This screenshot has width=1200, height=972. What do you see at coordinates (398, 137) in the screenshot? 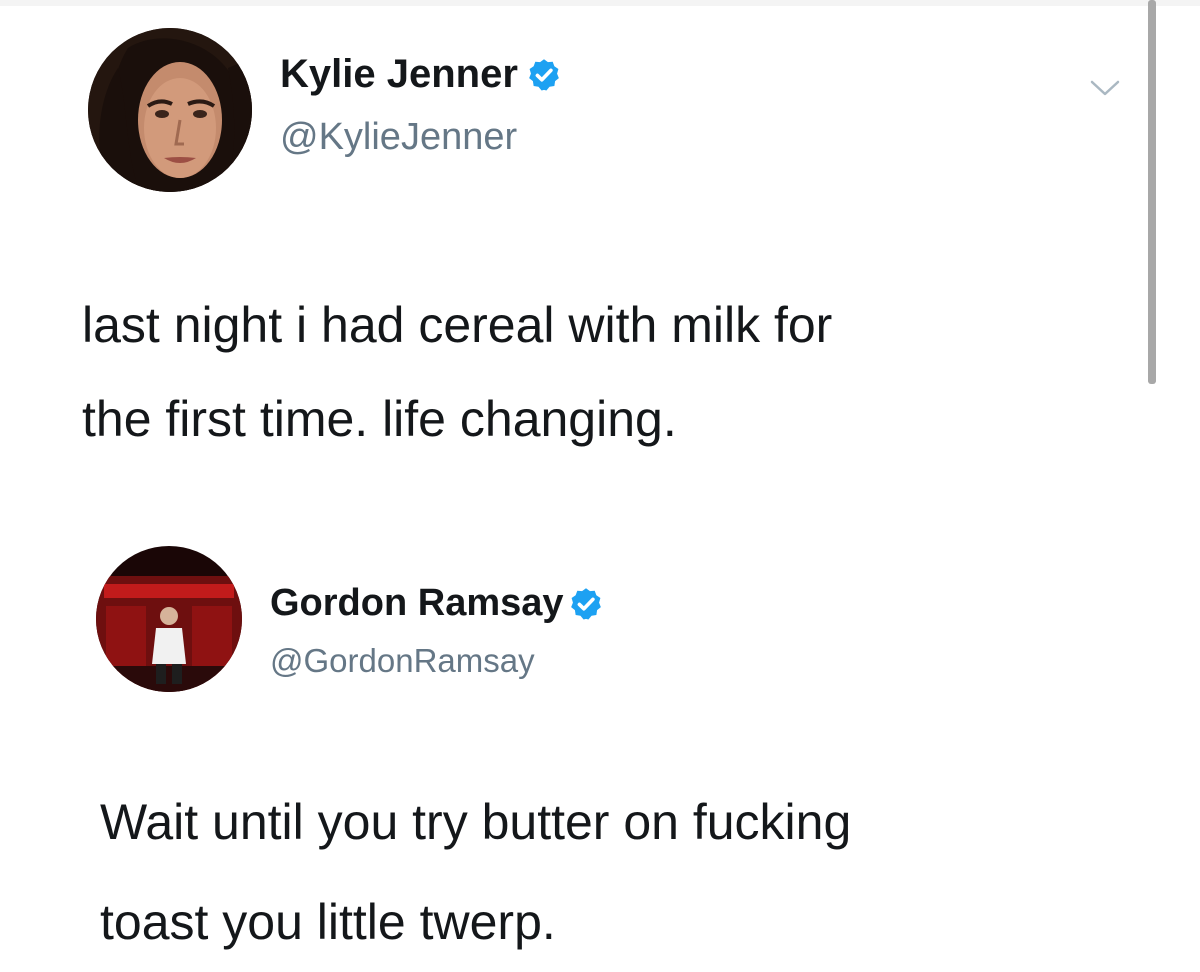
I see `handle: @KylieJenner` at bounding box center [398, 137].